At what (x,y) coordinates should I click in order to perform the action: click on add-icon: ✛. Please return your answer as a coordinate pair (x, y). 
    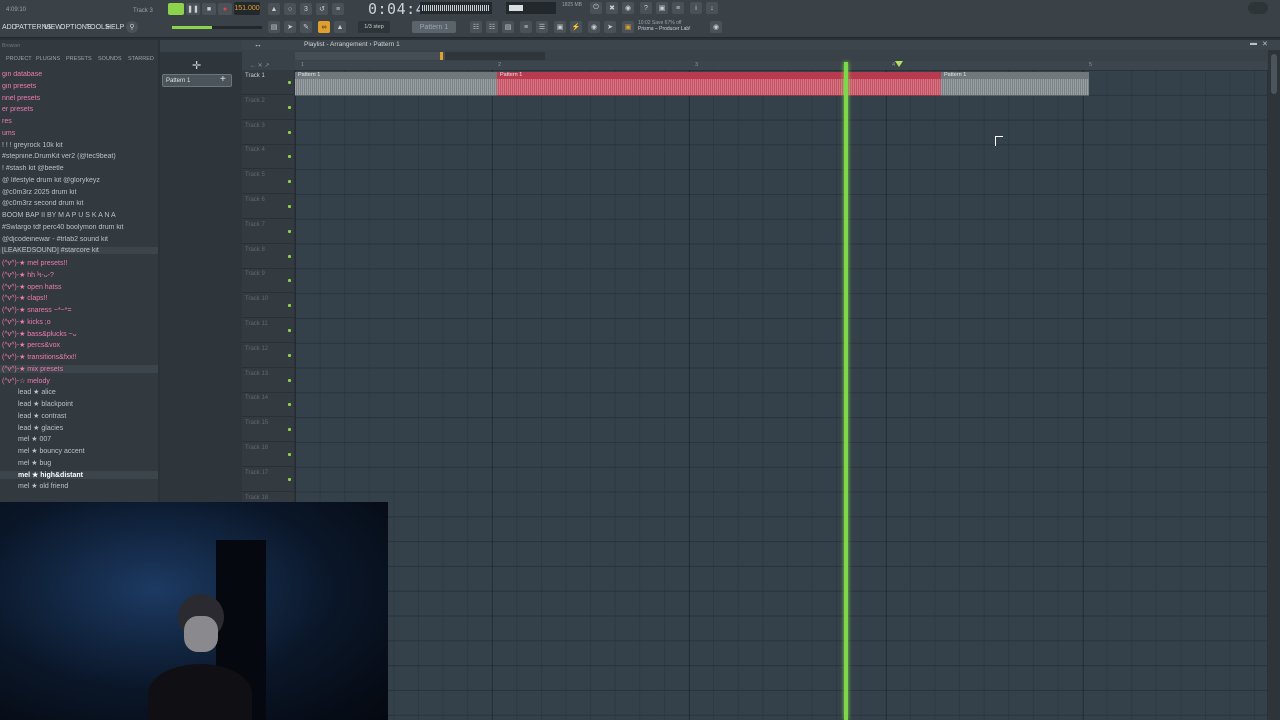
    Looking at the image, I should click on (196, 65).